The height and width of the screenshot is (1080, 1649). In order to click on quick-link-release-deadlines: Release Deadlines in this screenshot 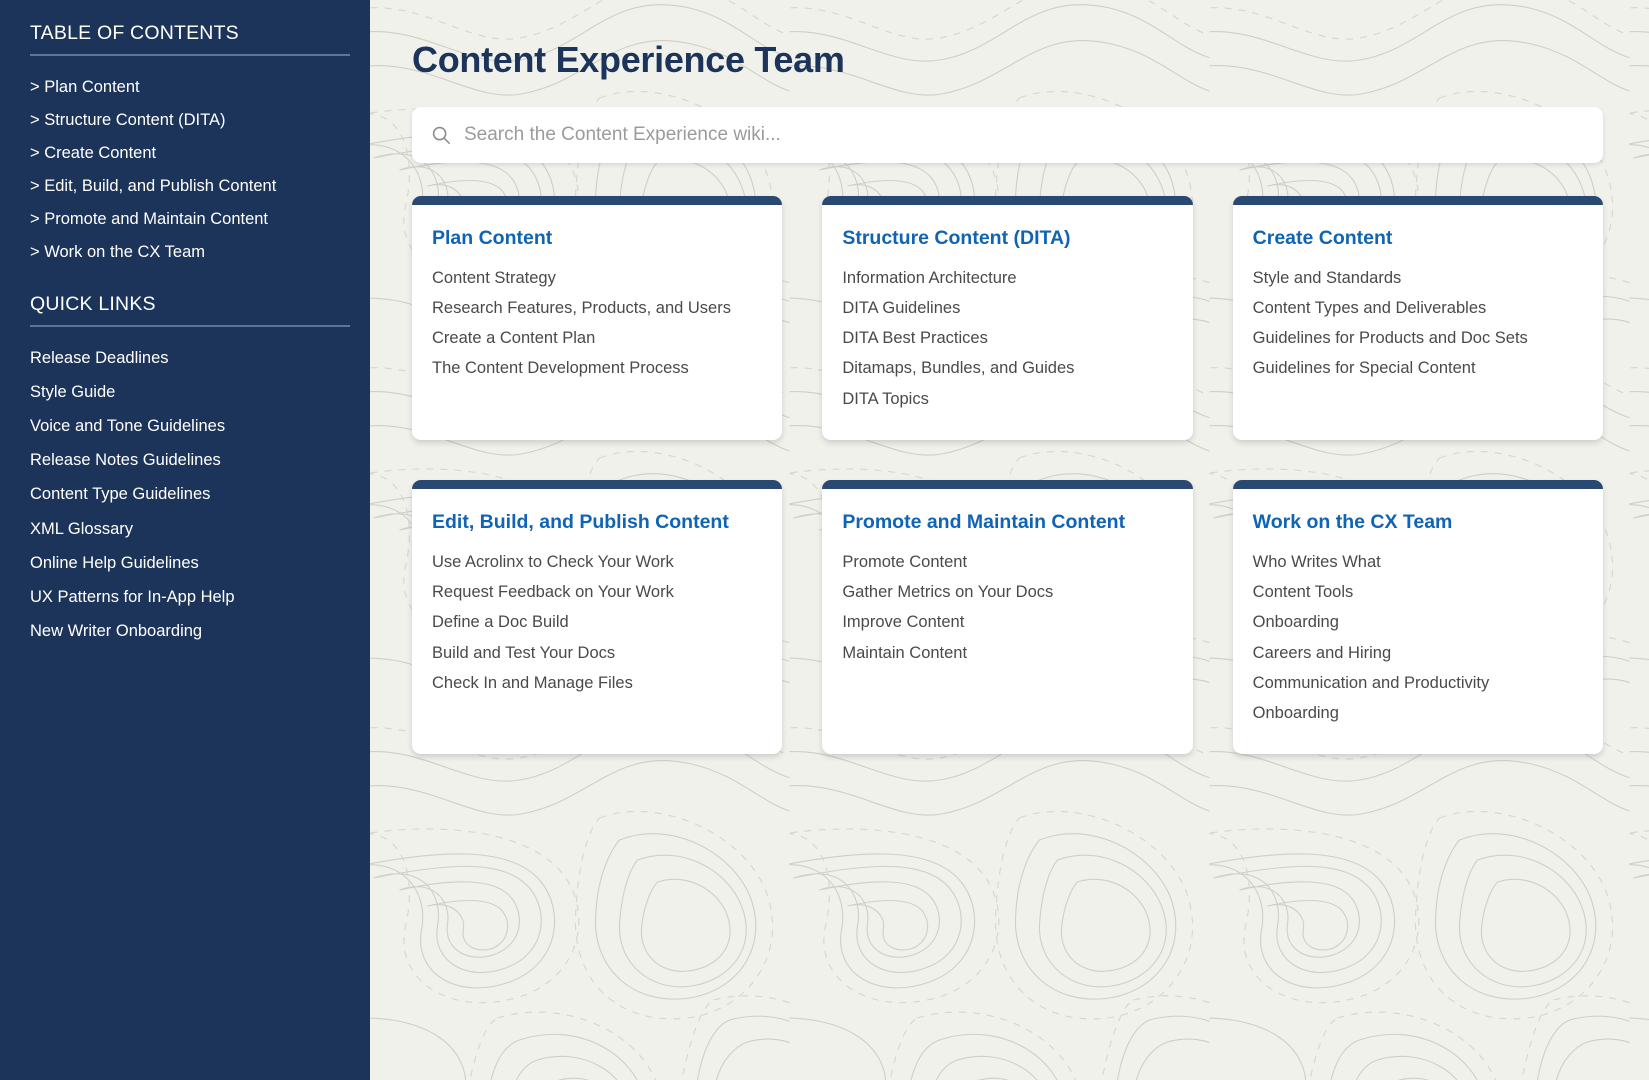, I will do `click(185, 358)`.